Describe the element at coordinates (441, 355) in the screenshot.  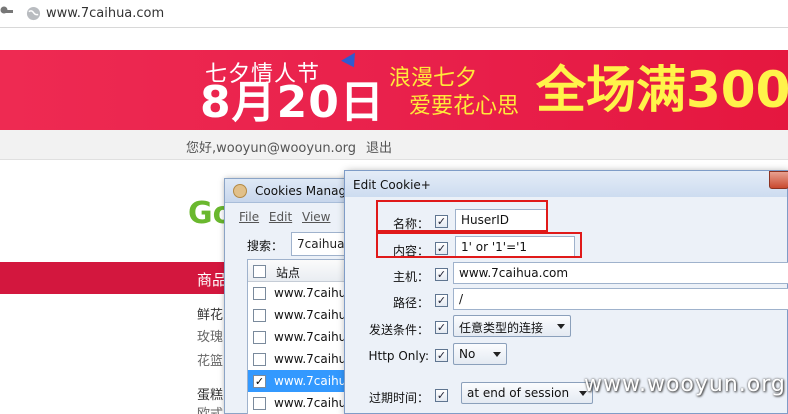
I see `http-only-checkbox: ✓` at that location.